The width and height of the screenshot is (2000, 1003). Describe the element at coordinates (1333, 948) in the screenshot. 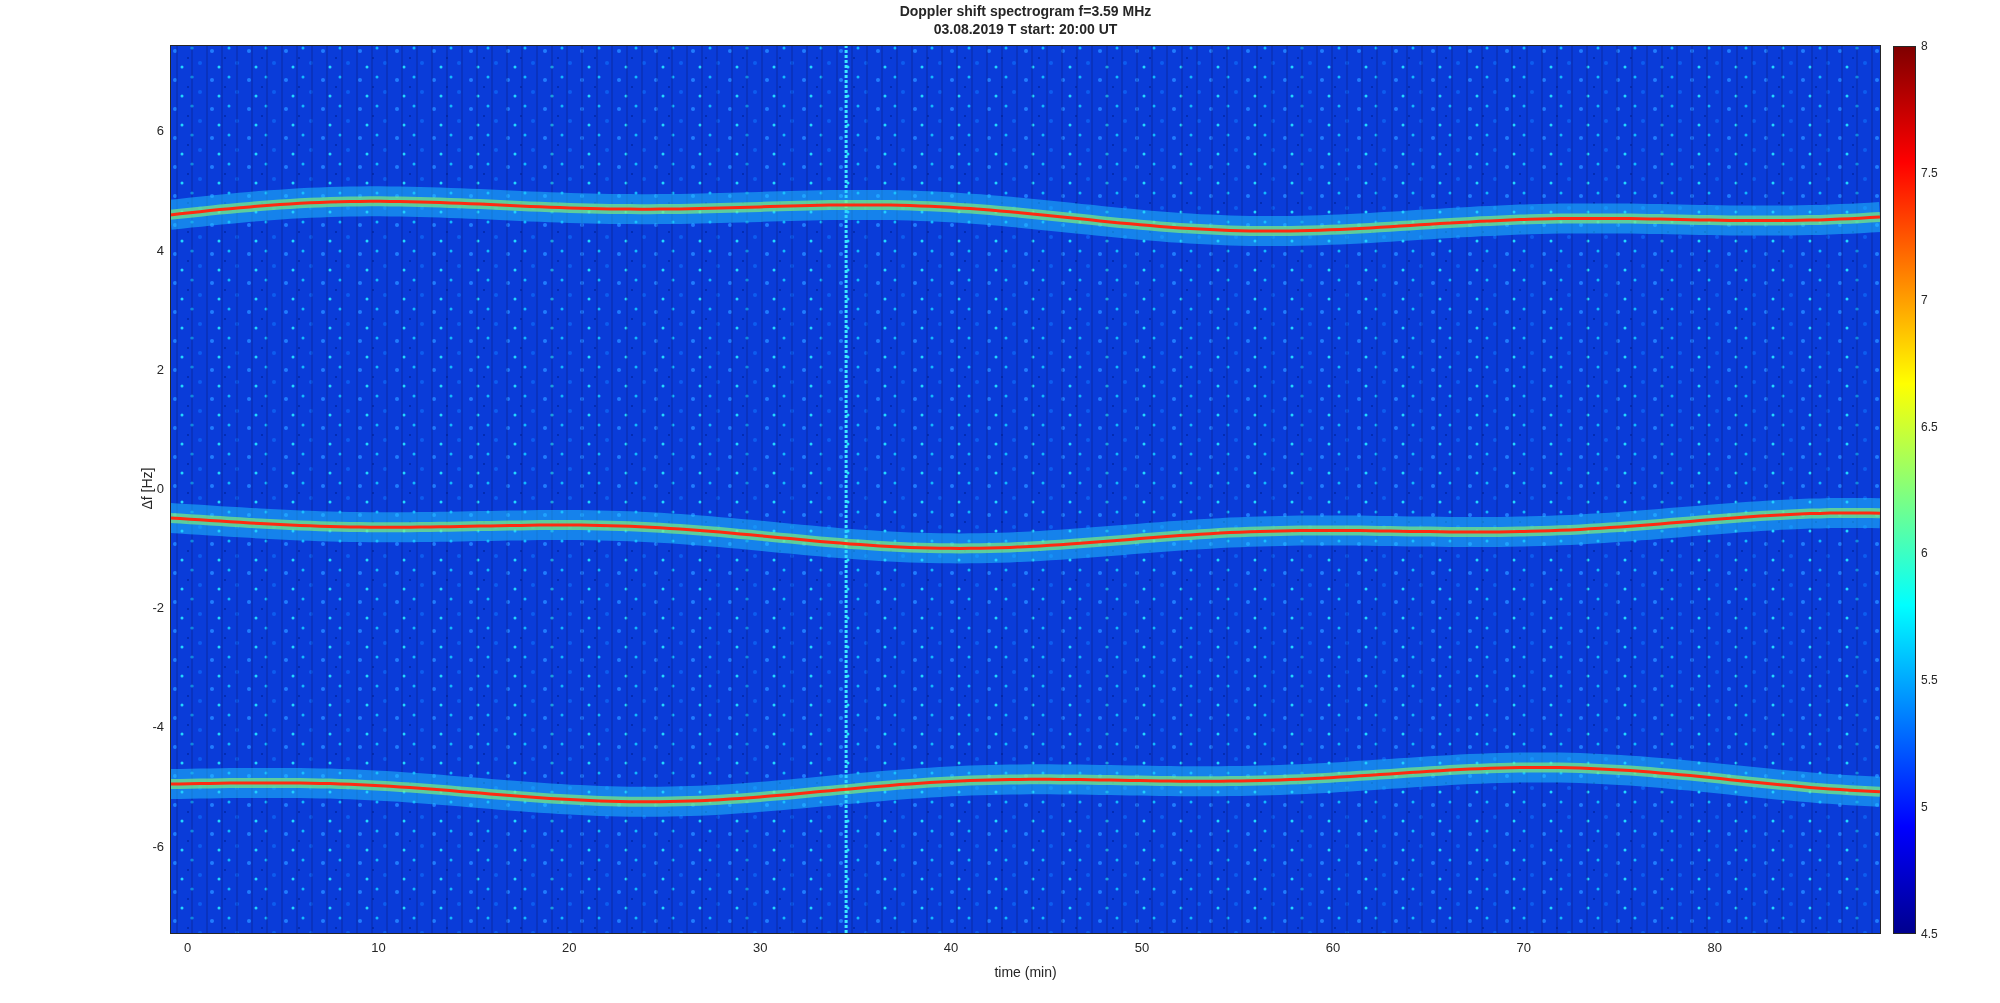

I see `x-tick-label: 60` at that location.